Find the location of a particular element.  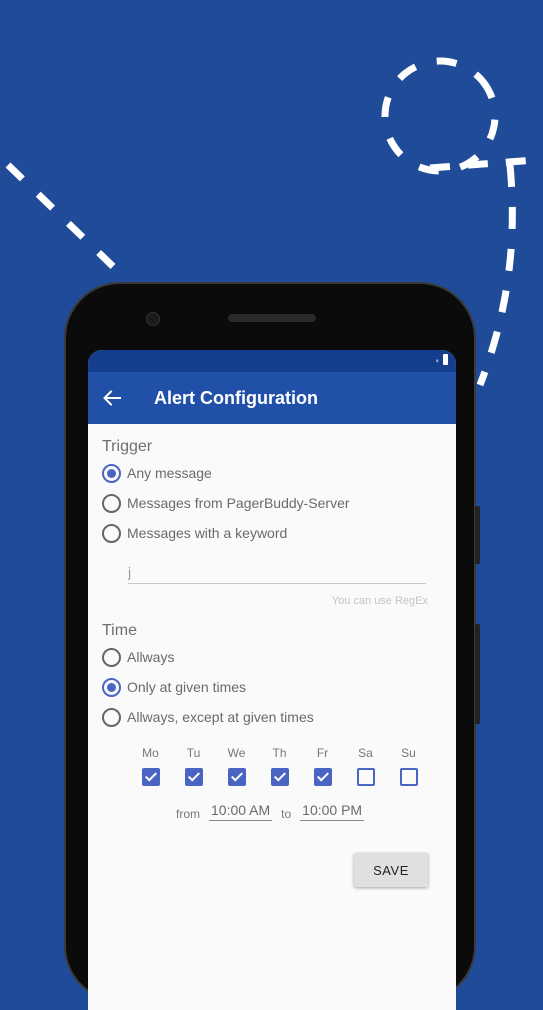

time-option-except-given-times: Allways, except at given times is located at coordinates (272, 717).